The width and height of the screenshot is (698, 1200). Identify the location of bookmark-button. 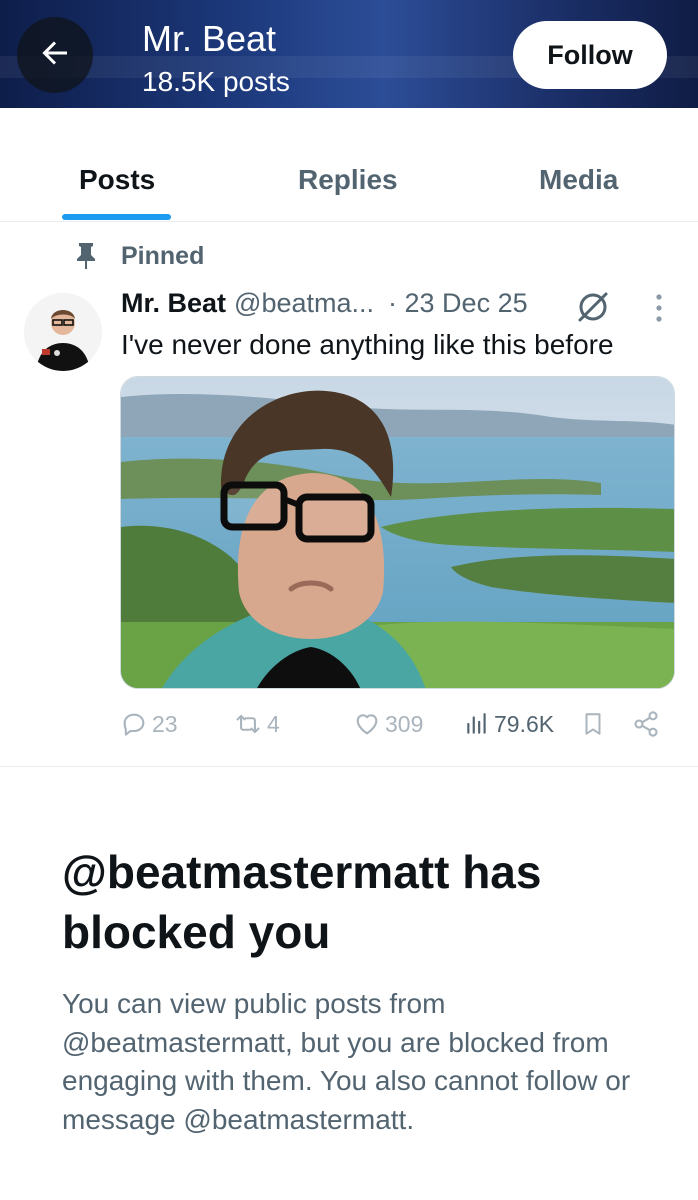
(593, 724).